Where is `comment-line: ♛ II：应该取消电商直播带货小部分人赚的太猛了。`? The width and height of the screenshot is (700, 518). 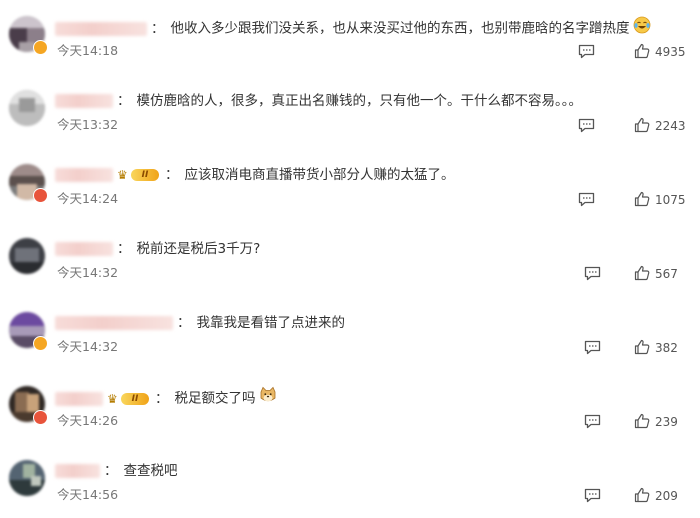 comment-line: ♛ II：应该取消电商直播带货小部分人赚的太猛了。 is located at coordinates (255, 175).